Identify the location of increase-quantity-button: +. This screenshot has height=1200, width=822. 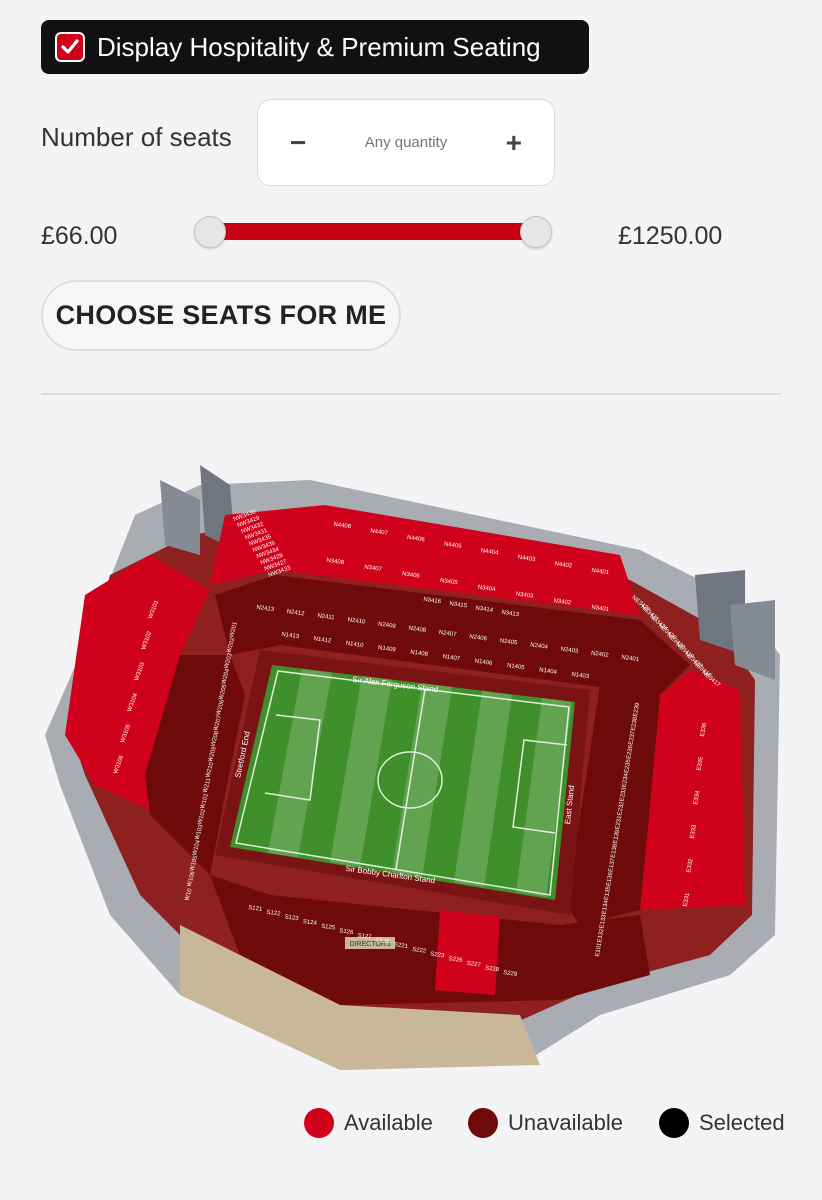
(514, 143).